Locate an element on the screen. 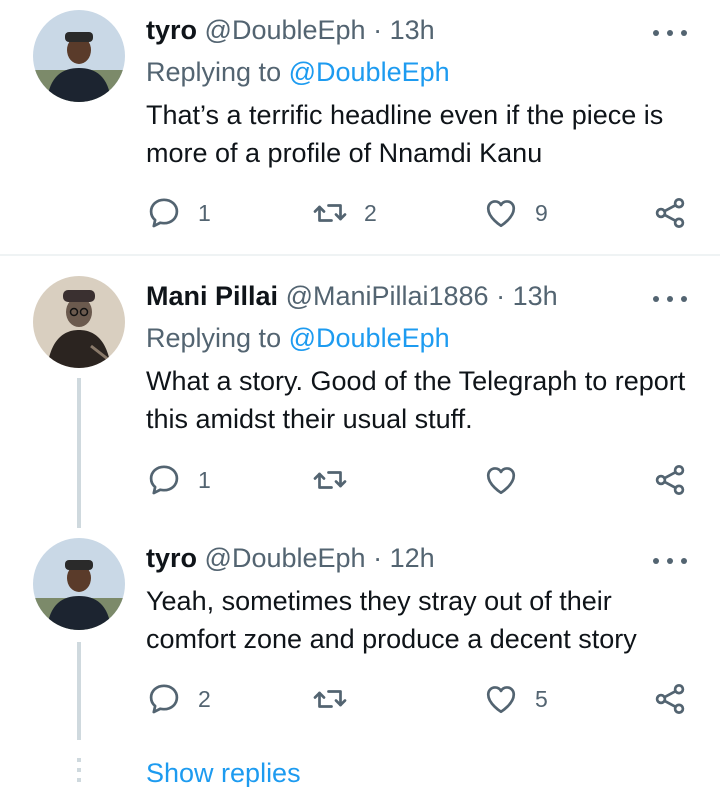 The height and width of the screenshot is (787, 720). tweet-header: tyro @DoubleEph · 12h is located at coordinates (290, 558).